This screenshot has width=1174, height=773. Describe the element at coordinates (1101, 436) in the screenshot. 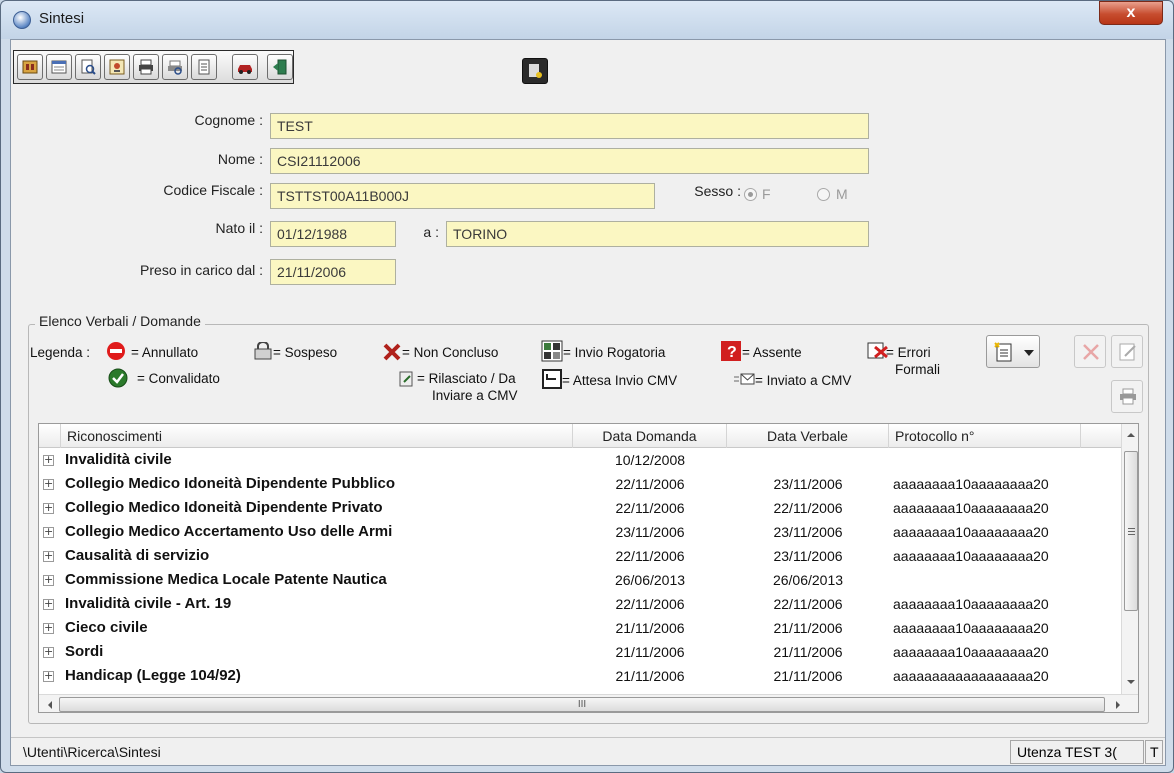

I see `header-spacer` at that location.